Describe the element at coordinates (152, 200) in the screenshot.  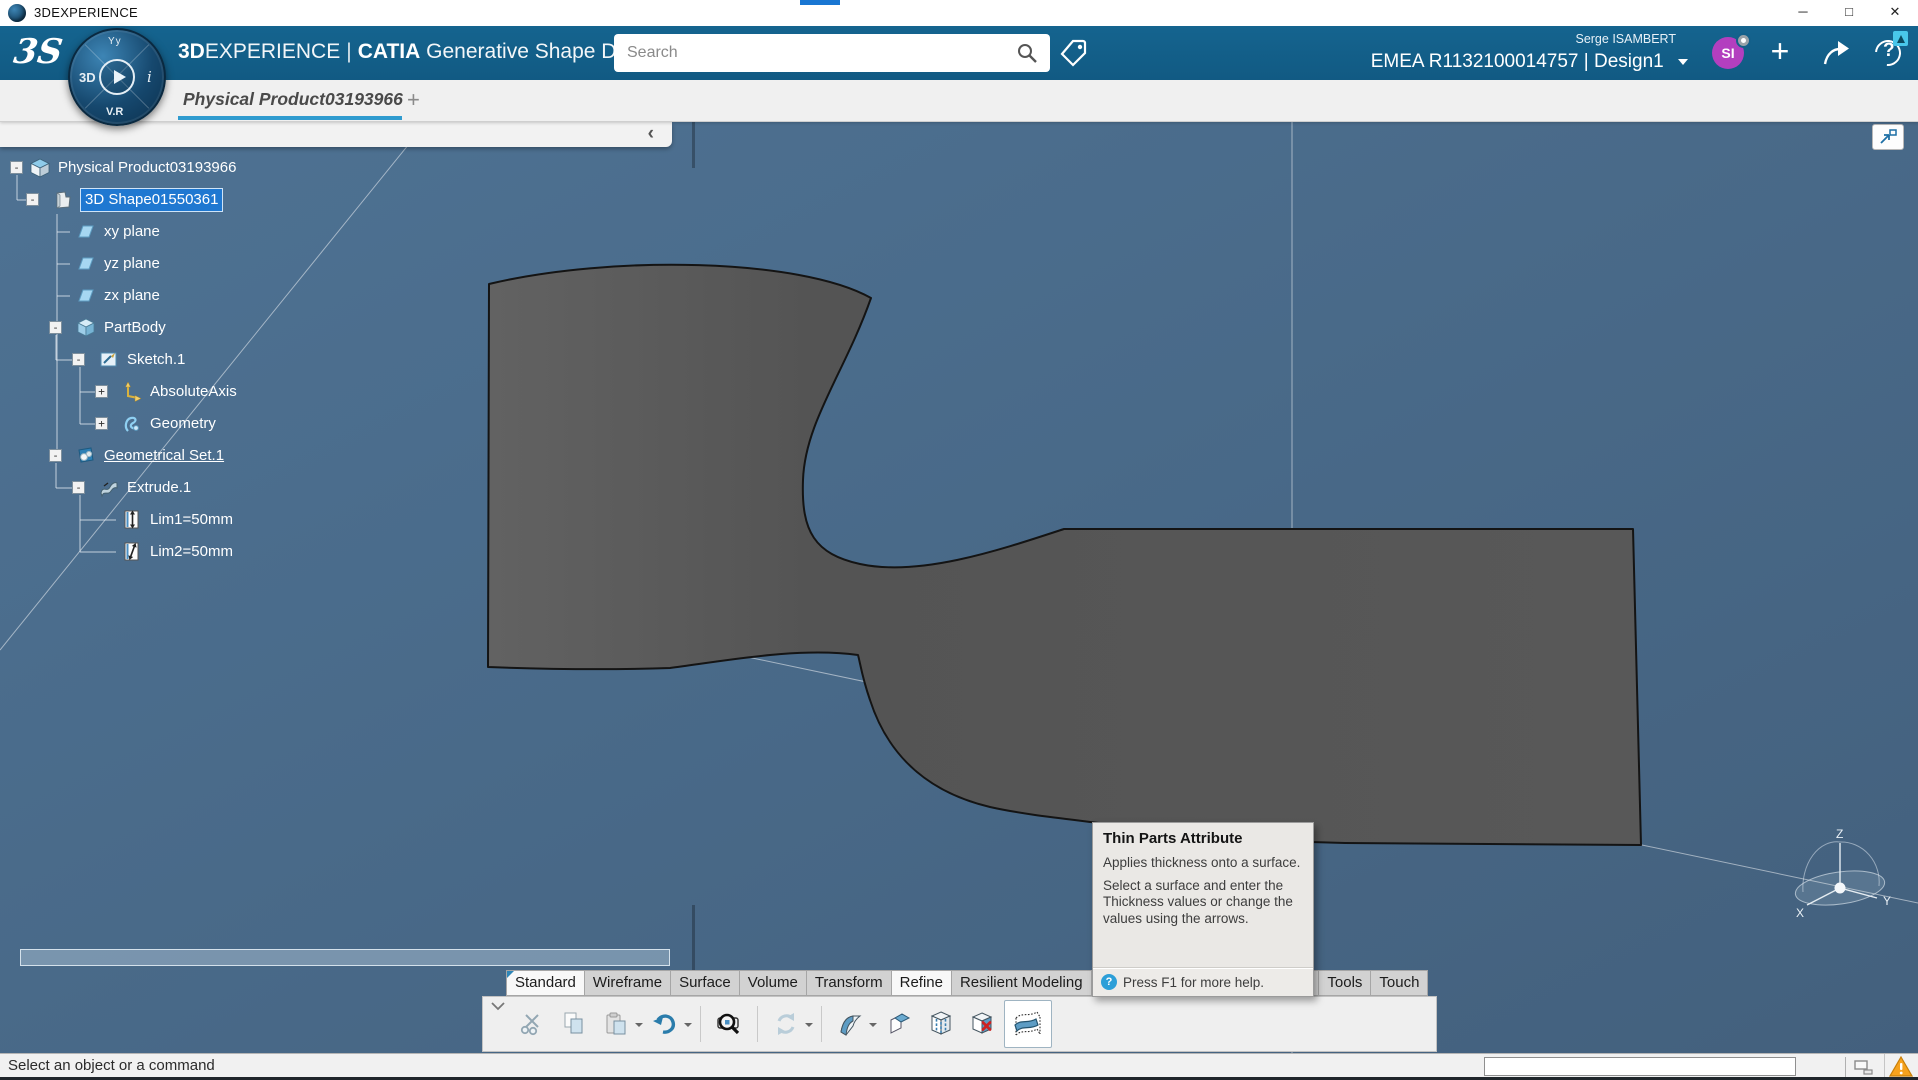
I see `tree-label-selected: 3D Shape01550361` at that location.